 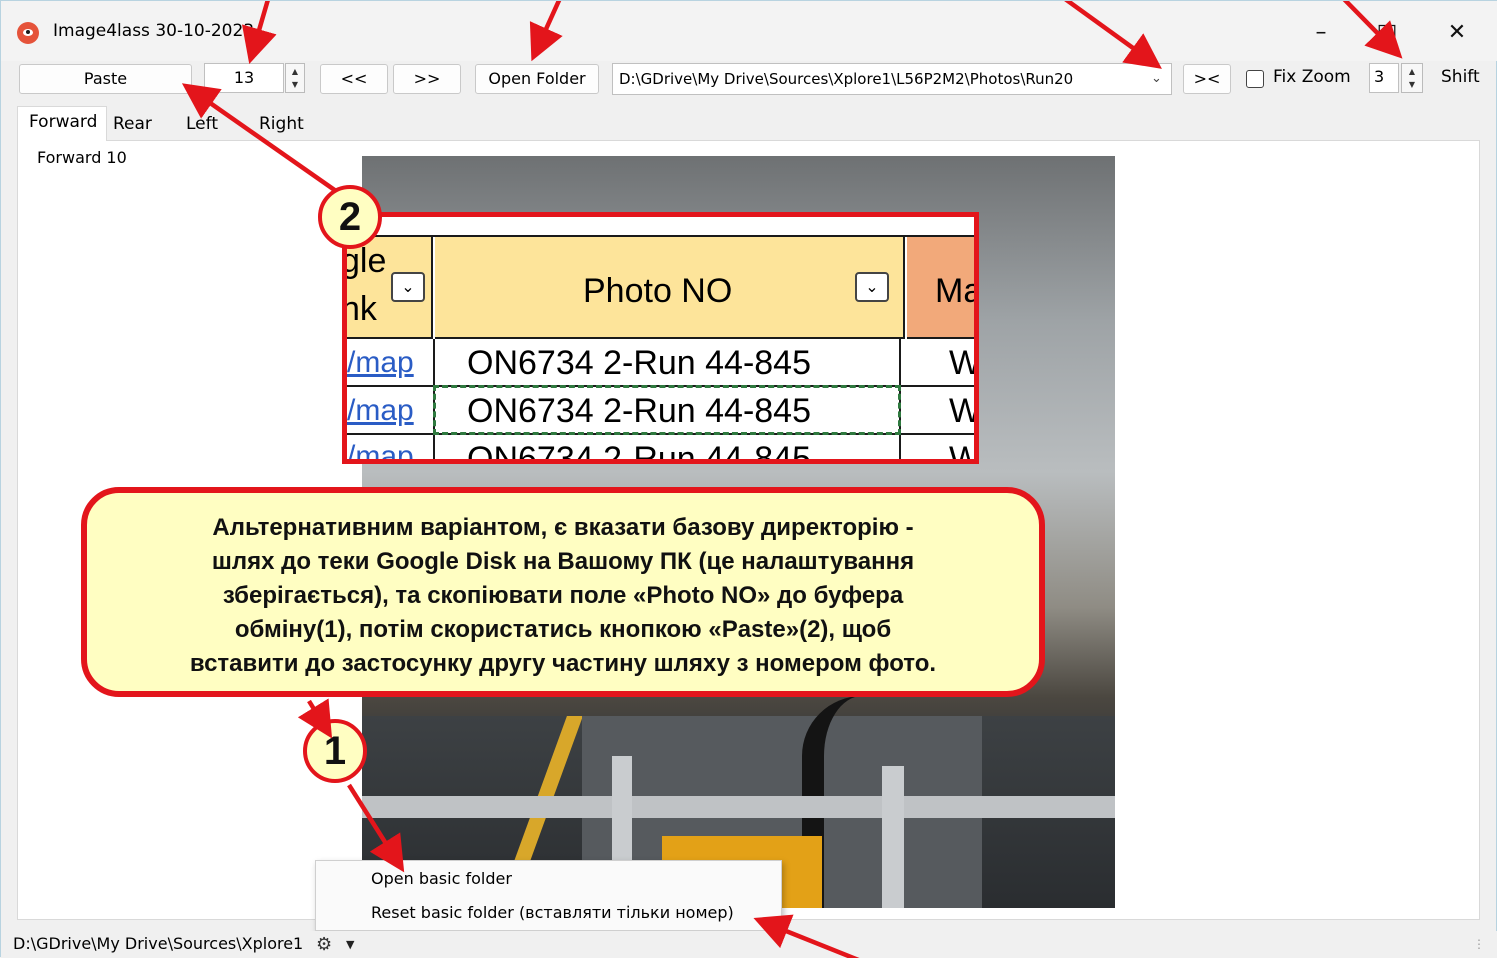 What do you see at coordinates (957, 291) in the screenshot?
I see `header-right-text: Ma` at bounding box center [957, 291].